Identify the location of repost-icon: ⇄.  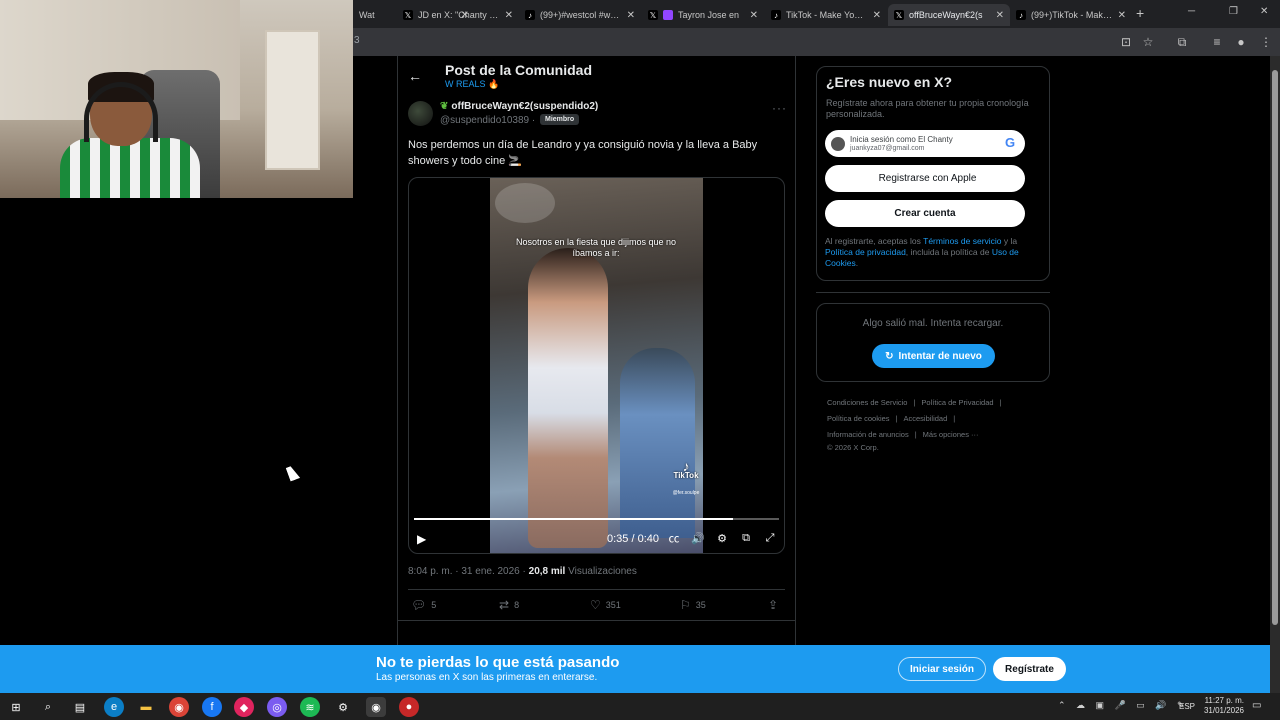
(504, 605).